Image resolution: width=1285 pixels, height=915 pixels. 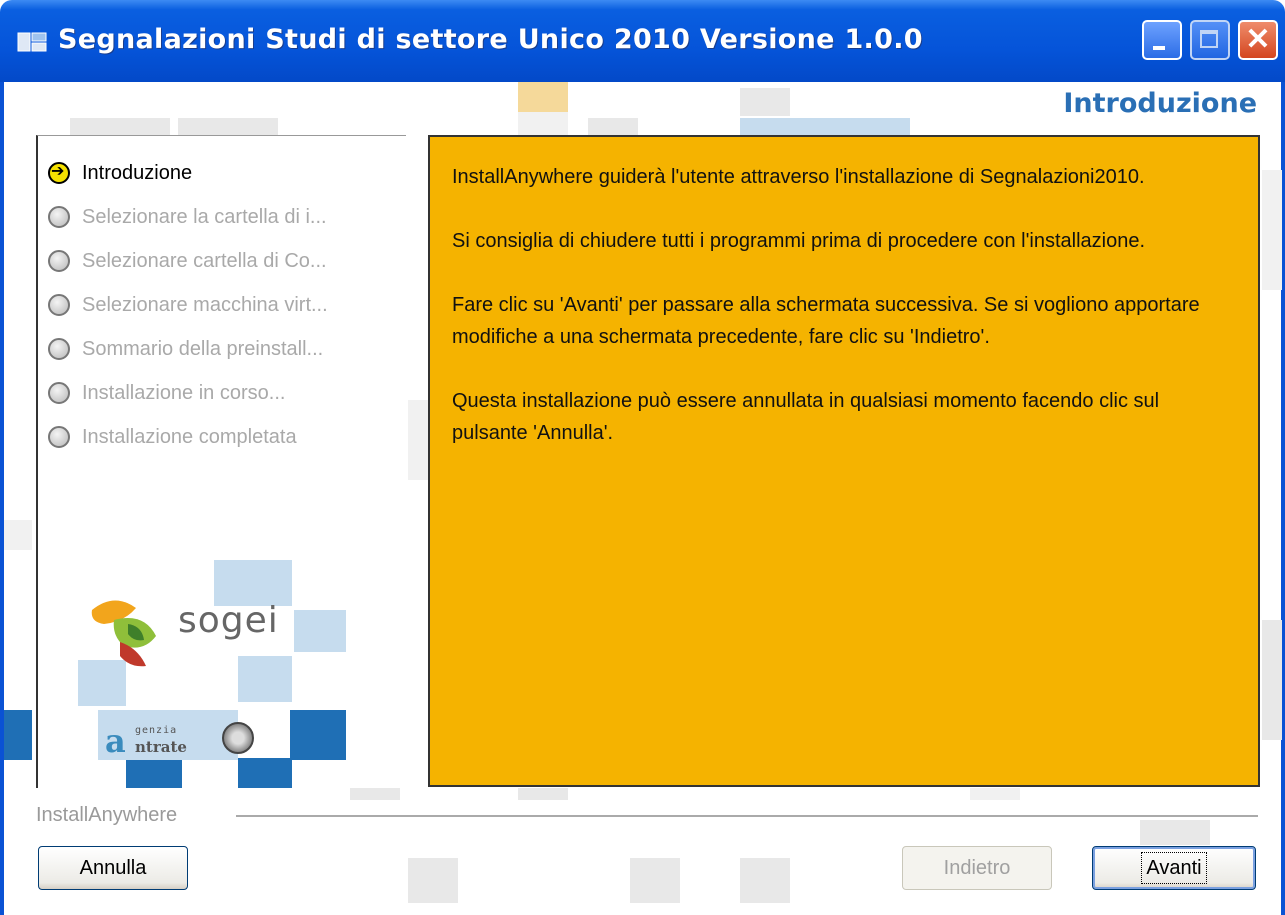 I want to click on current-step-arrow-icon, so click(x=59, y=173).